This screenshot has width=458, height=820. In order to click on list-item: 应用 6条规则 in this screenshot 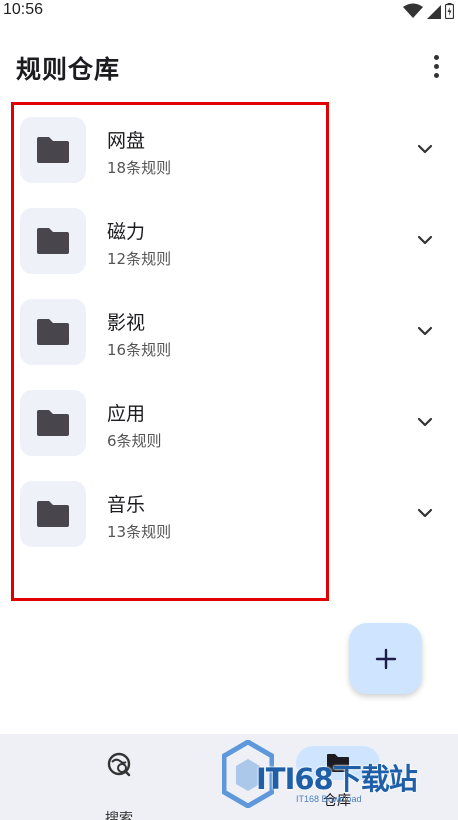, I will do `click(229, 422)`.